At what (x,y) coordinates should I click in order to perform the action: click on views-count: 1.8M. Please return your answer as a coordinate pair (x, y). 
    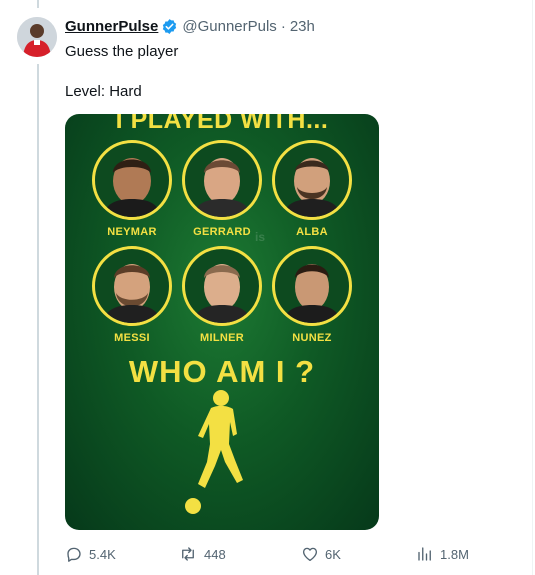
    Looking at the image, I should click on (454, 554).